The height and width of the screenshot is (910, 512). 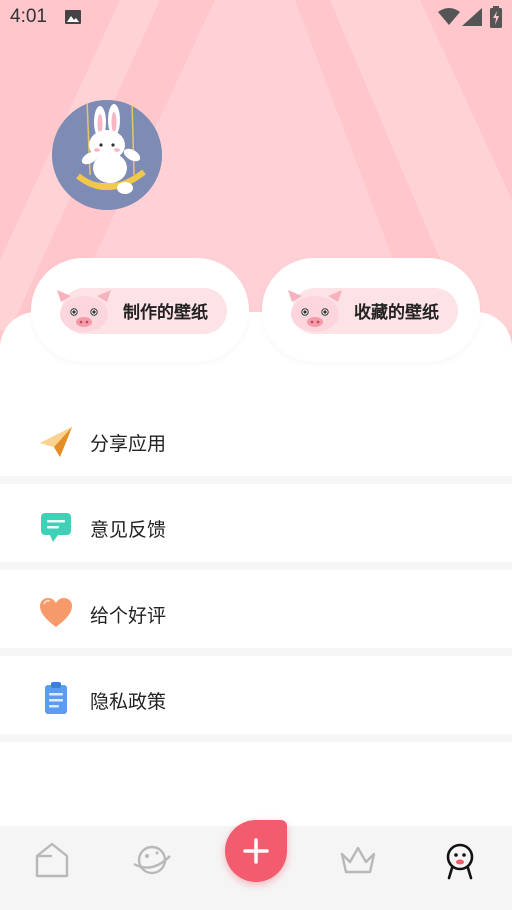 What do you see at coordinates (128, 616) in the screenshot?
I see `menu-item-label: 给个好评` at bounding box center [128, 616].